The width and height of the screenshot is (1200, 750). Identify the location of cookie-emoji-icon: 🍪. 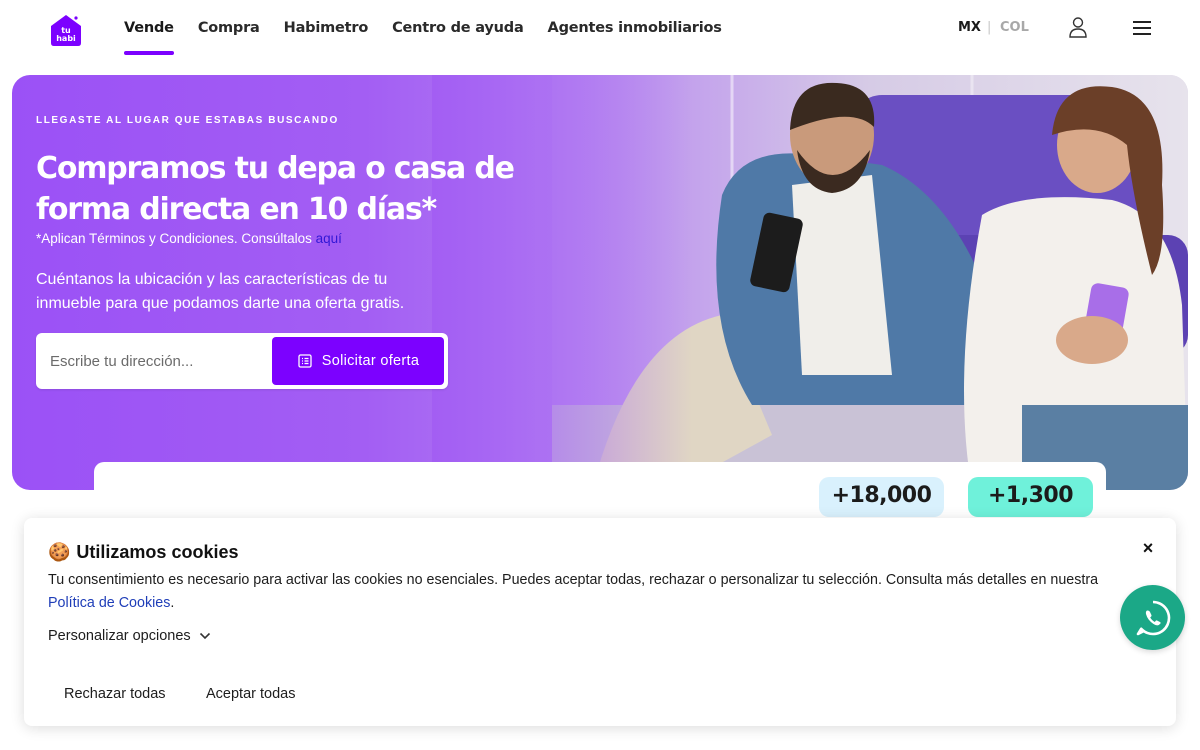
(59, 552).